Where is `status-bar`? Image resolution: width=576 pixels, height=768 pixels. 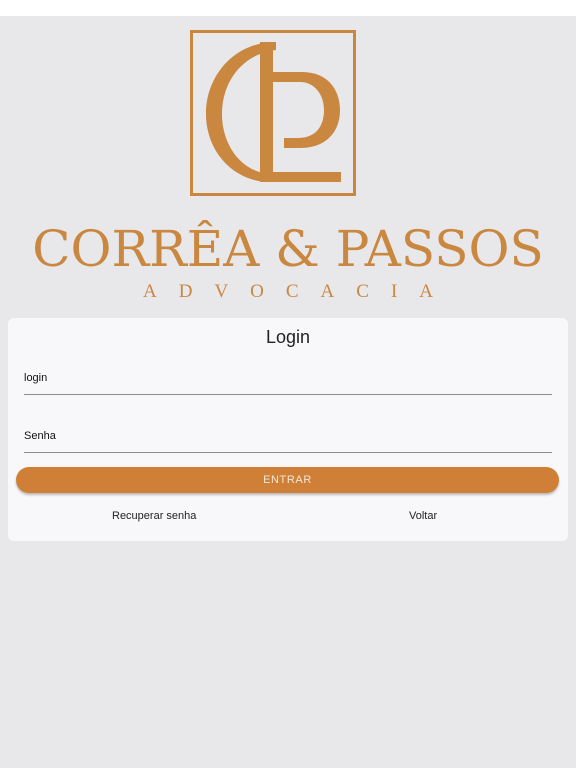 status-bar is located at coordinates (288, 8).